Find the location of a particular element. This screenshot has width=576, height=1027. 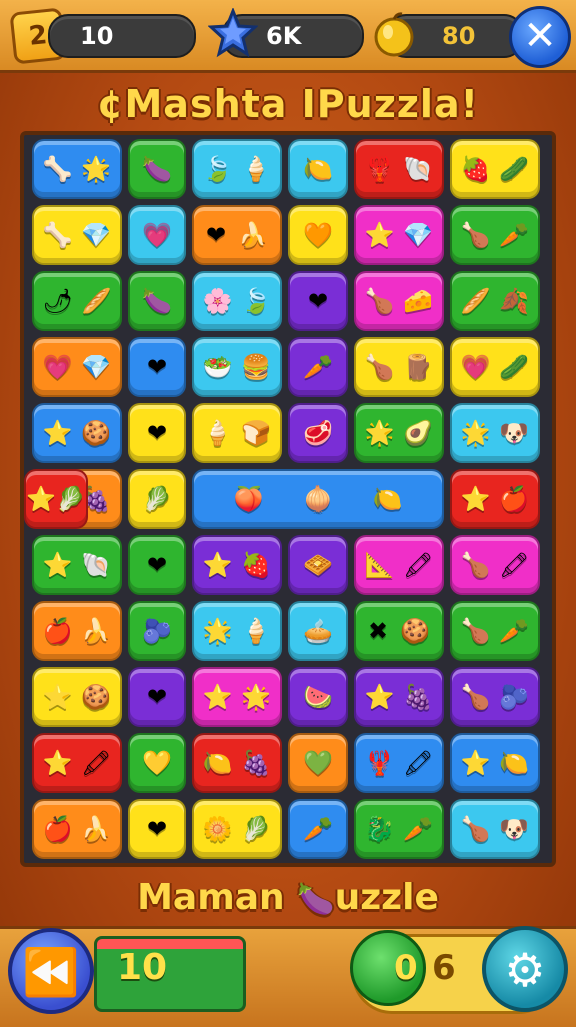

tile-r4-c3: 🥗 🍔 is located at coordinates (237, 367).